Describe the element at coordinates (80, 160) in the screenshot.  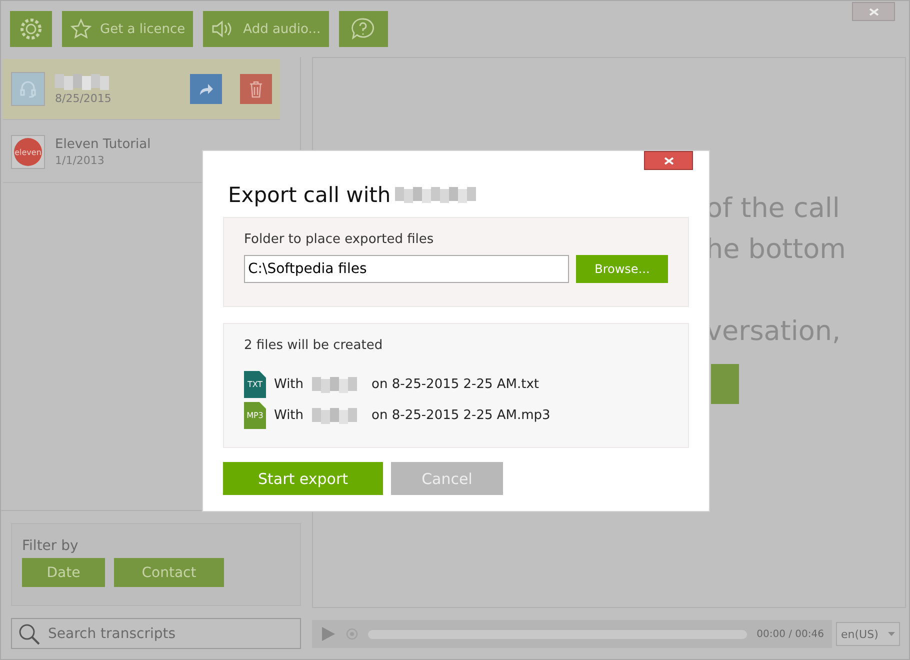
I see `call-date: 1/1/2013` at that location.